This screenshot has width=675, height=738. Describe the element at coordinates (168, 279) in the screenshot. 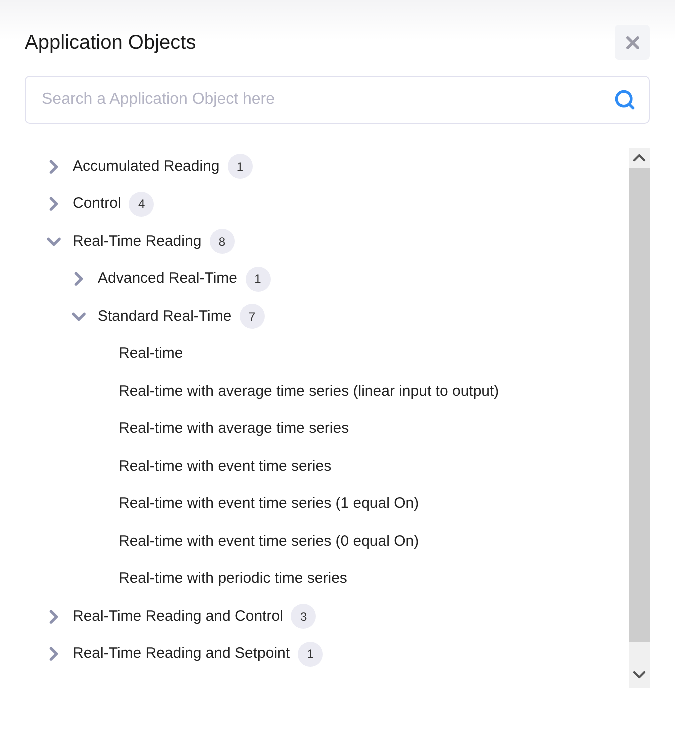

I see `tree-group-label: Advanced Real-Time` at that location.